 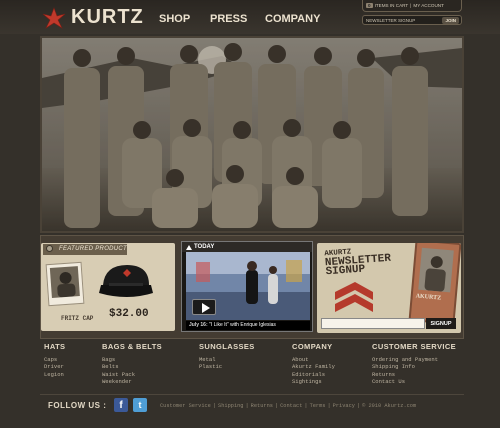 I want to click on footer-heading: SUNGLASSES, so click(x=227, y=346).